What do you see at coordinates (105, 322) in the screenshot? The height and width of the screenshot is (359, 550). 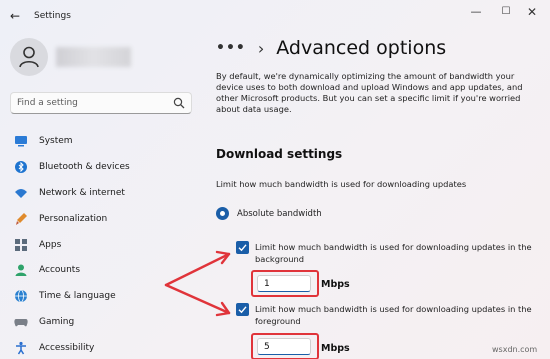 I see `sidebar-item-gaming: Gaming` at bounding box center [105, 322].